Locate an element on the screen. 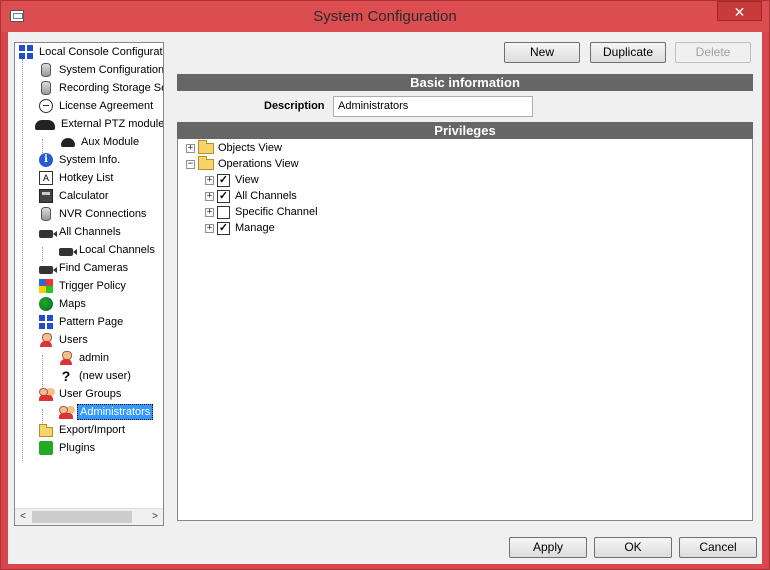 The height and width of the screenshot is (570, 770). tree-item-license-agreement: License Agreement is located at coordinates (97, 106).